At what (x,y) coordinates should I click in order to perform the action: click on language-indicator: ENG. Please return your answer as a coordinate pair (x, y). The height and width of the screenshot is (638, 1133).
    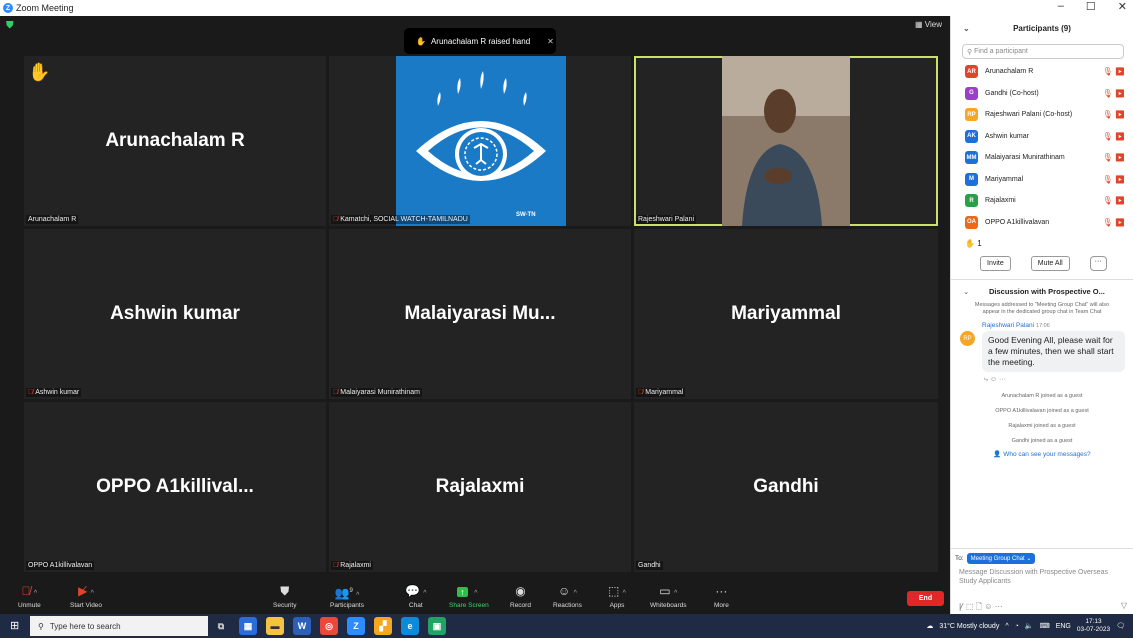
    Looking at the image, I should click on (1063, 626).